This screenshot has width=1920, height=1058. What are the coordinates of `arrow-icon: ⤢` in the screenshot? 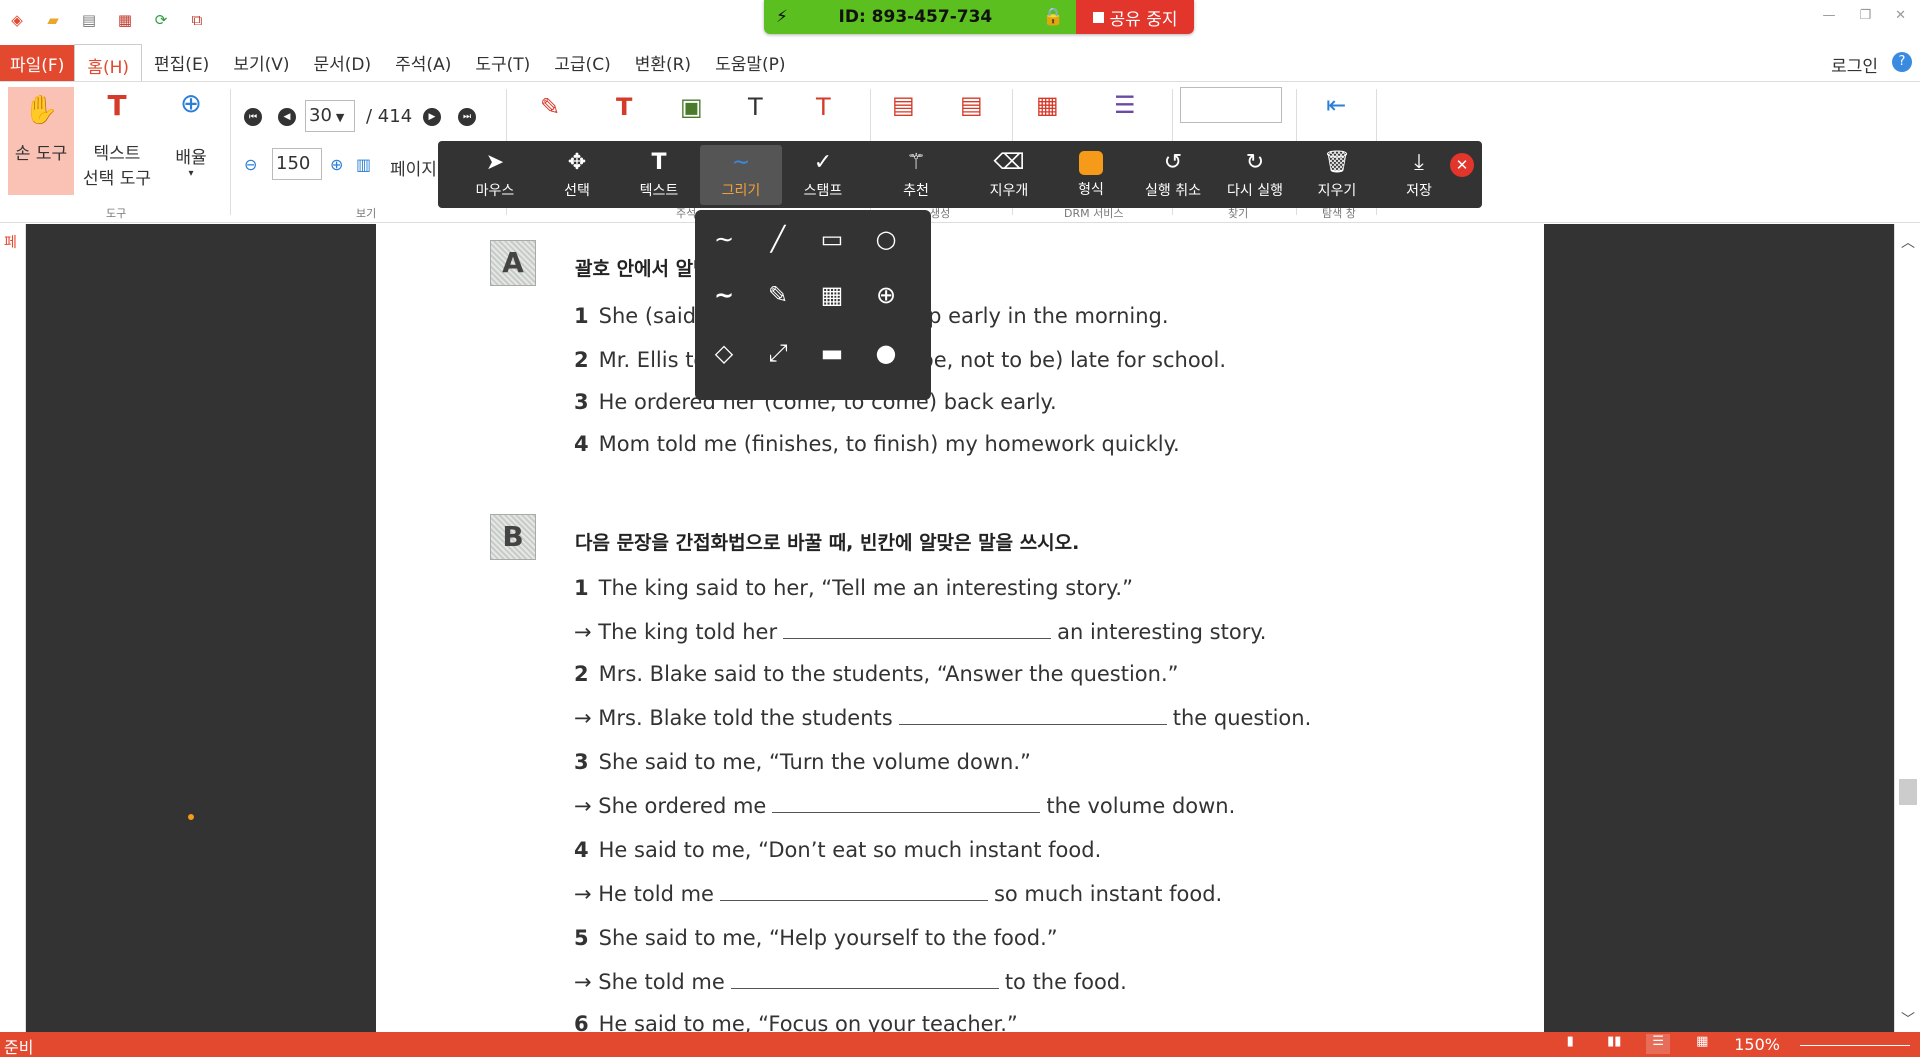 It's located at (778, 353).